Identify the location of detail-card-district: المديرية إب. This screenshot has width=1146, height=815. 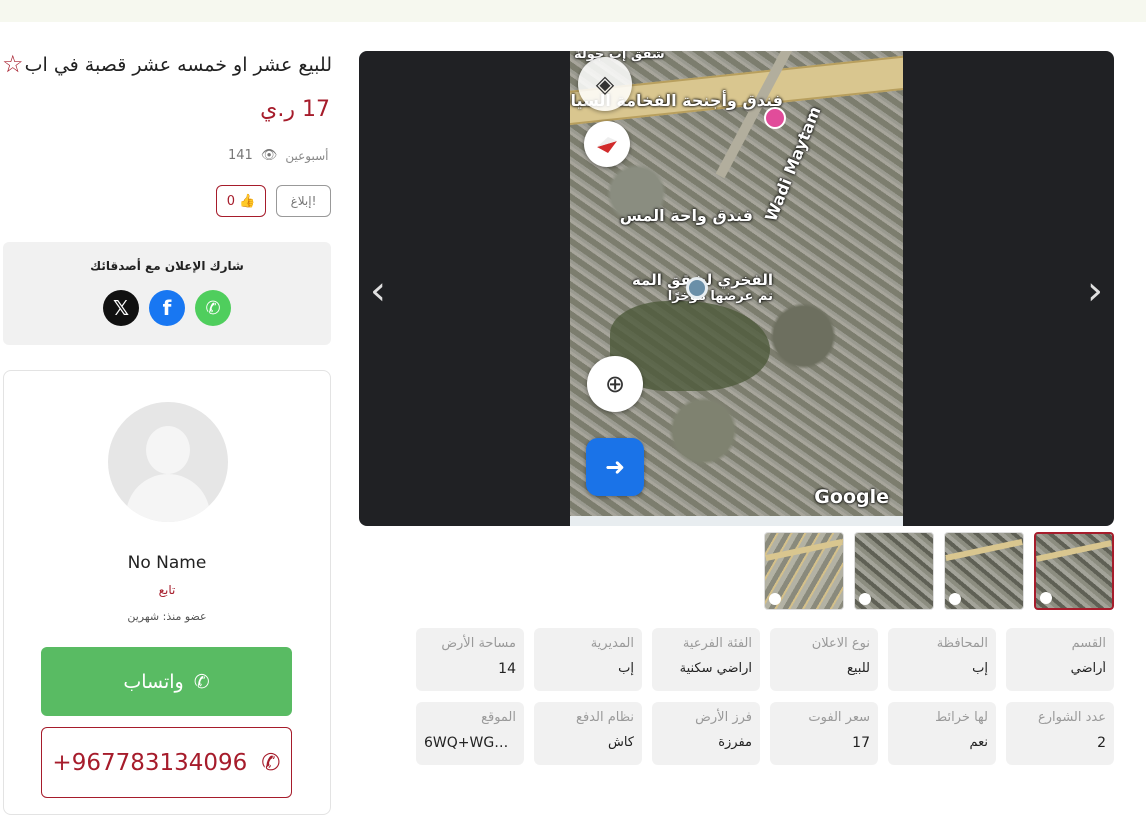
(588, 659).